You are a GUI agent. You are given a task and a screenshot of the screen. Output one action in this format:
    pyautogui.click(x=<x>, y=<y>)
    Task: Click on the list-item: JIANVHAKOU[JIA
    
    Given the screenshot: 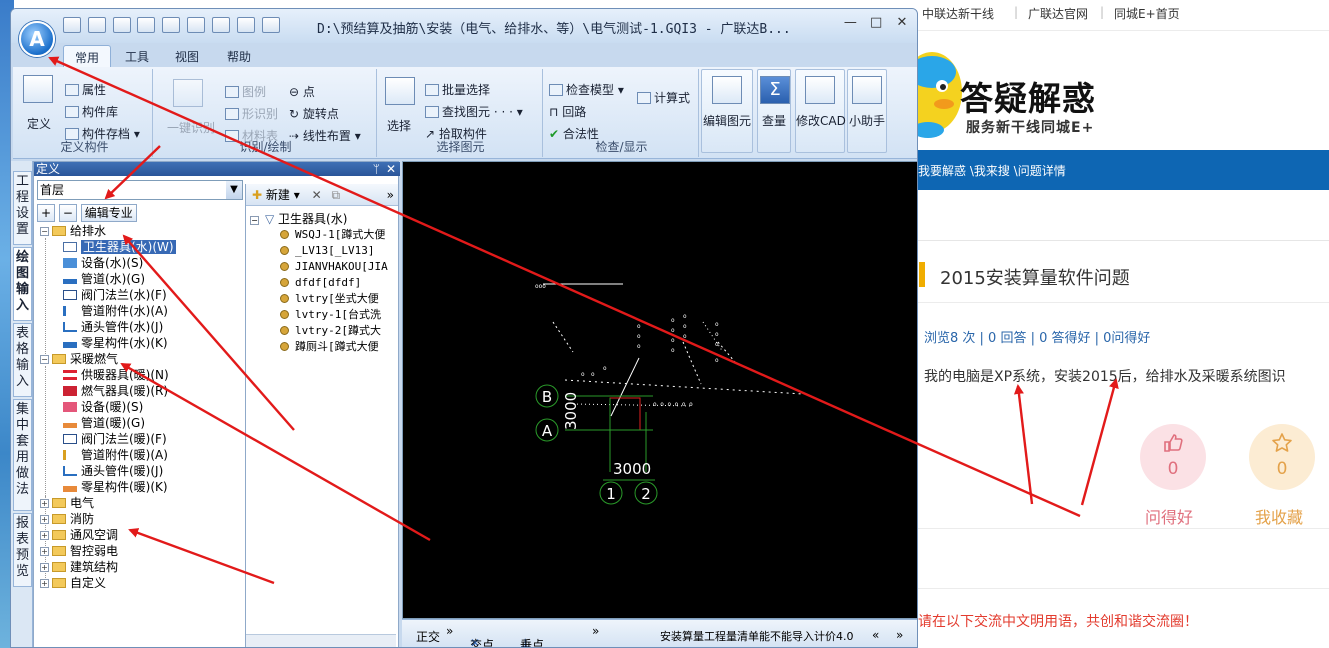 What is the action you would take?
    pyautogui.click(x=334, y=267)
    